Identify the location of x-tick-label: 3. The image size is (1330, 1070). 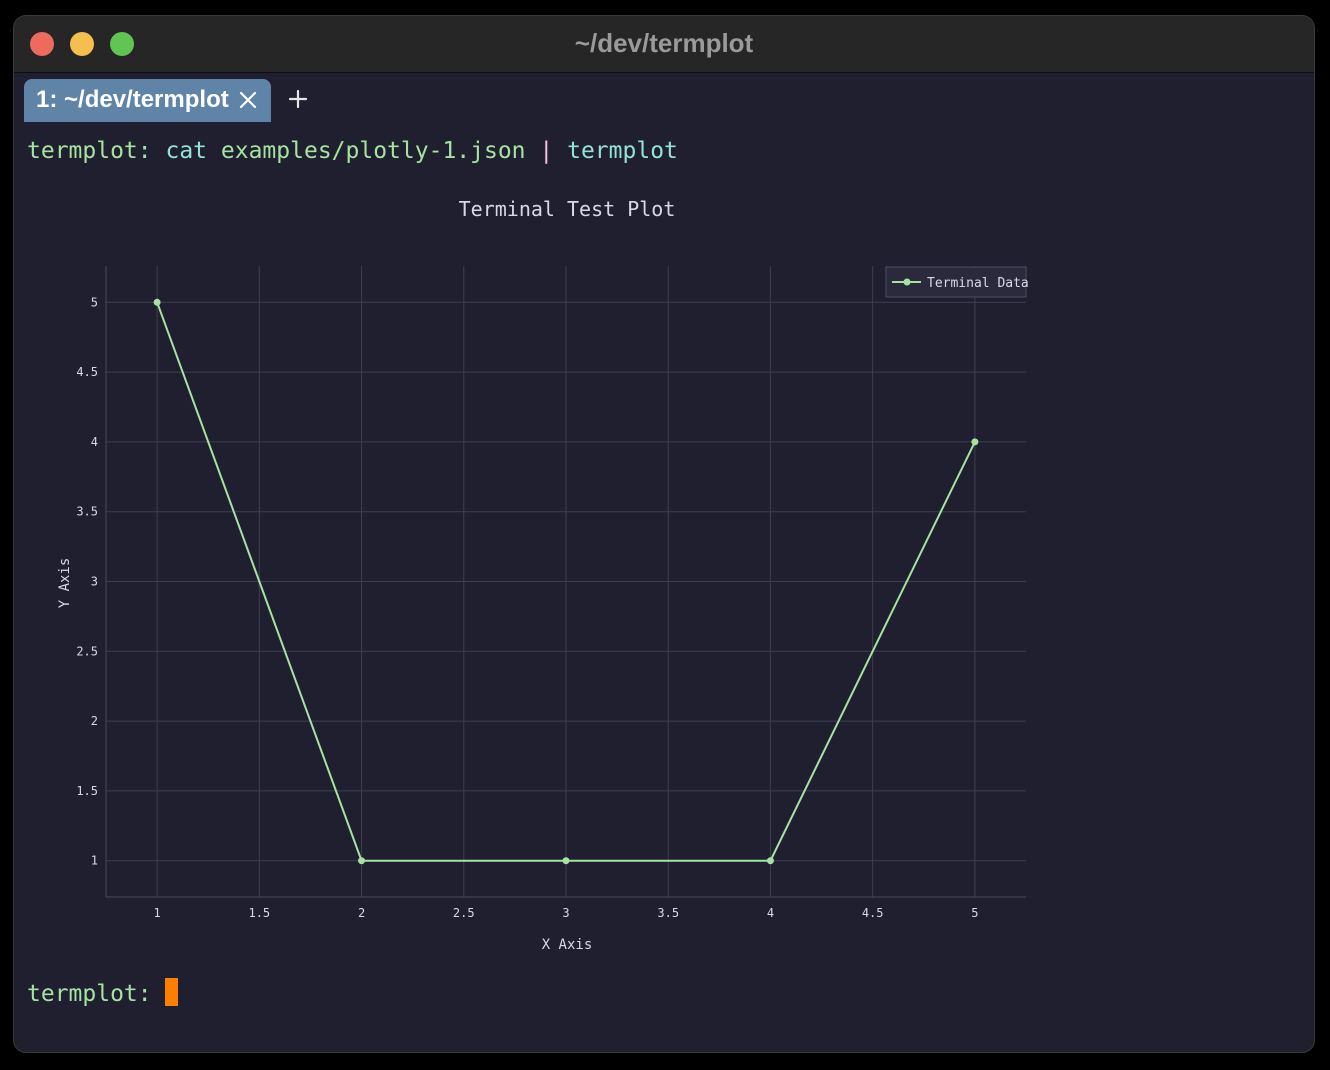
(565, 913).